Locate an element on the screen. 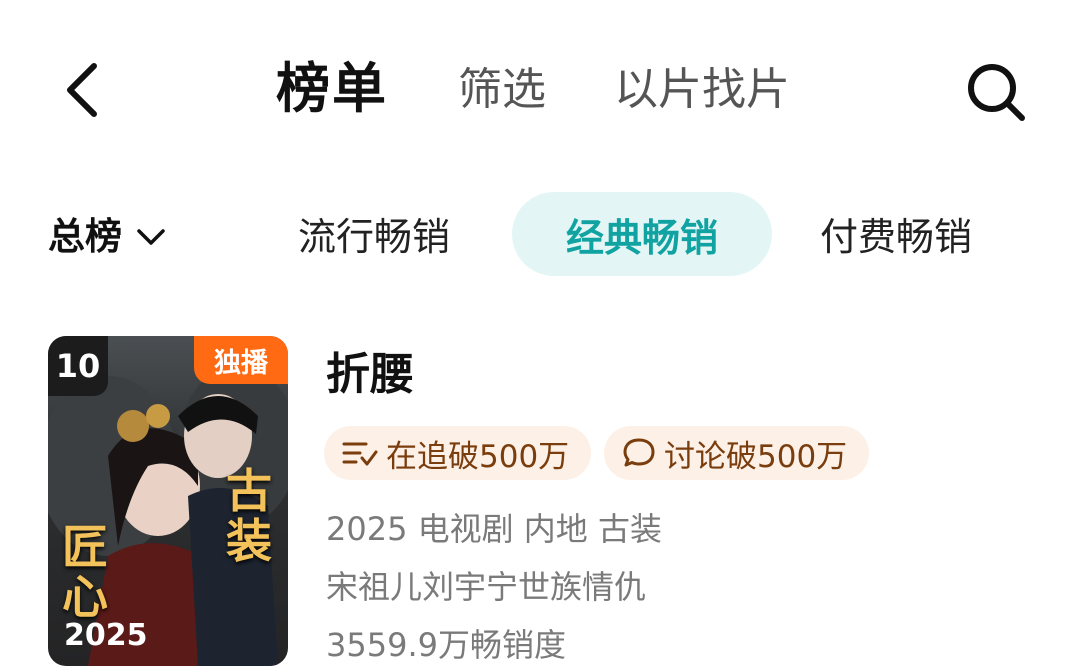 This screenshot has height=668, width=1074. following-stat-pill: 在追破500万 is located at coordinates (458, 453).